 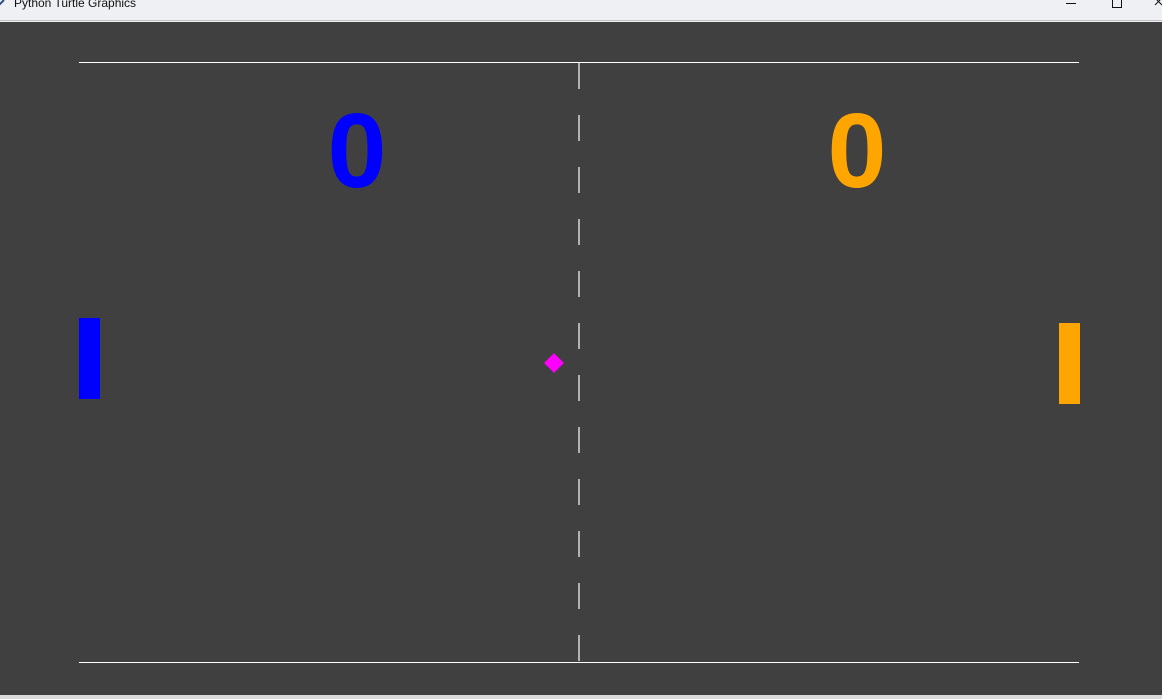 I want to click on center-net, so click(x=579, y=362).